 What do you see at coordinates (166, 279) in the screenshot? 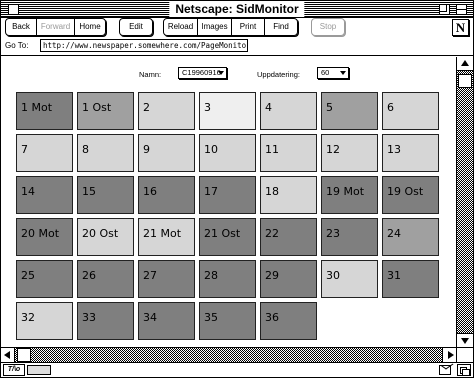
I see `page-cell: 27` at bounding box center [166, 279].